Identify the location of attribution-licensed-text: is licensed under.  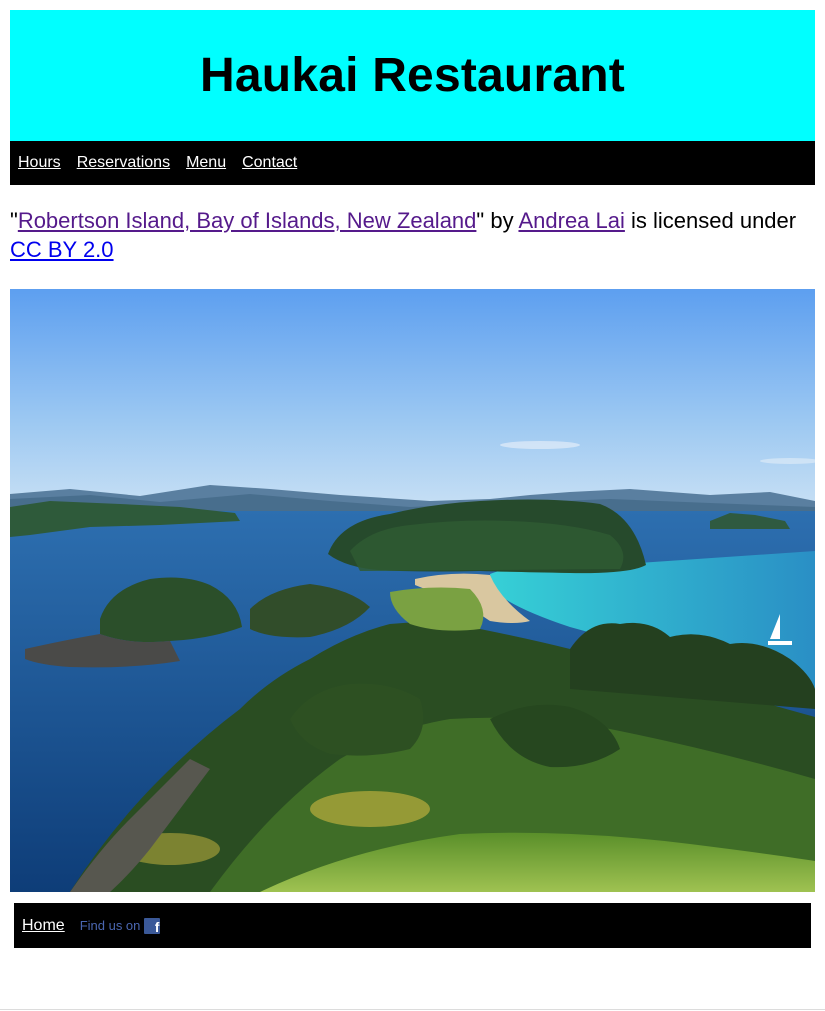
(710, 220).